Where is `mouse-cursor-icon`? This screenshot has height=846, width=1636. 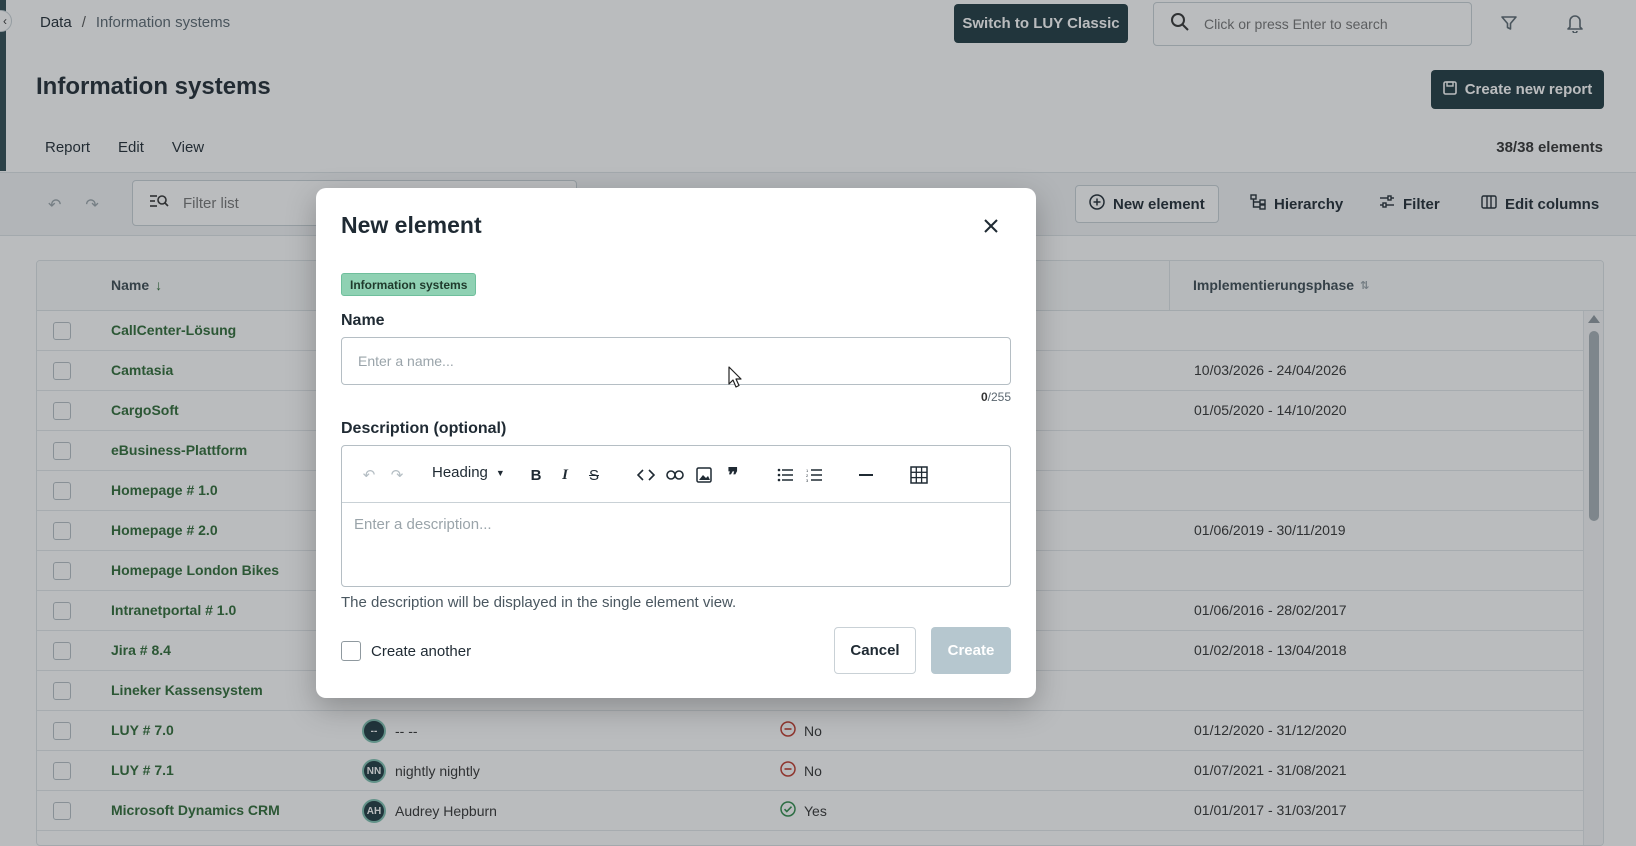 mouse-cursor-icon is located at coordinates (735, 379).